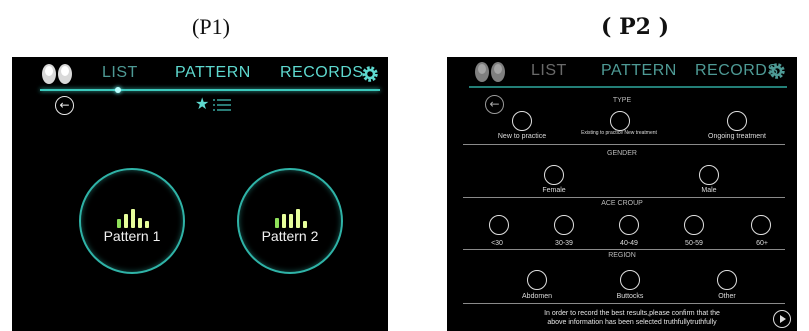 The image size is (809, 331). What do you see at coordinates (709, 175) in the screenshot?
I see `radio-gender-male` at bounding box center [709, 175].